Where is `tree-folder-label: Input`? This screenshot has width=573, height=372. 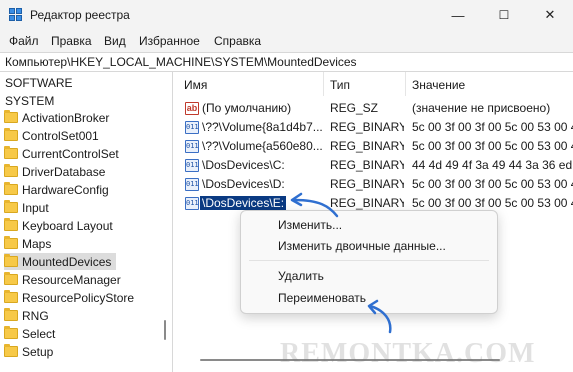
tree-folder-label: Input is located at coordinates (35, 207).